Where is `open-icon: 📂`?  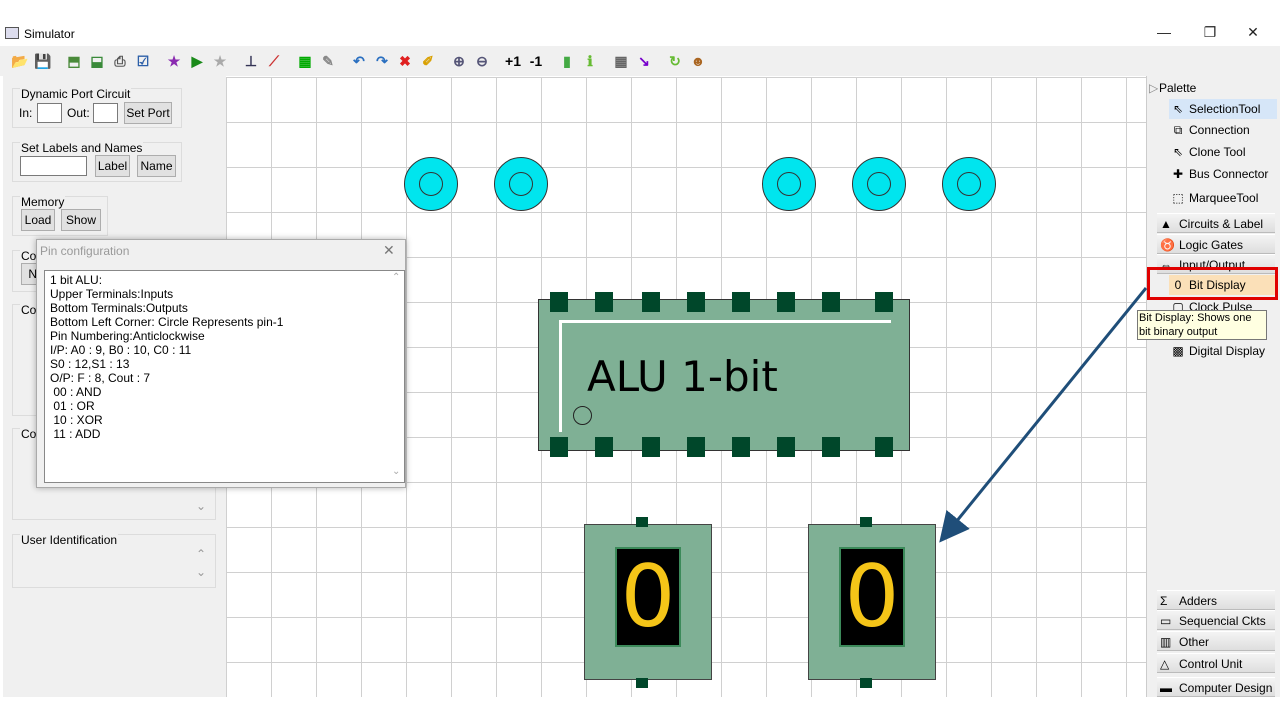 open-icon: 📂 is located at coordinates (20, 61).